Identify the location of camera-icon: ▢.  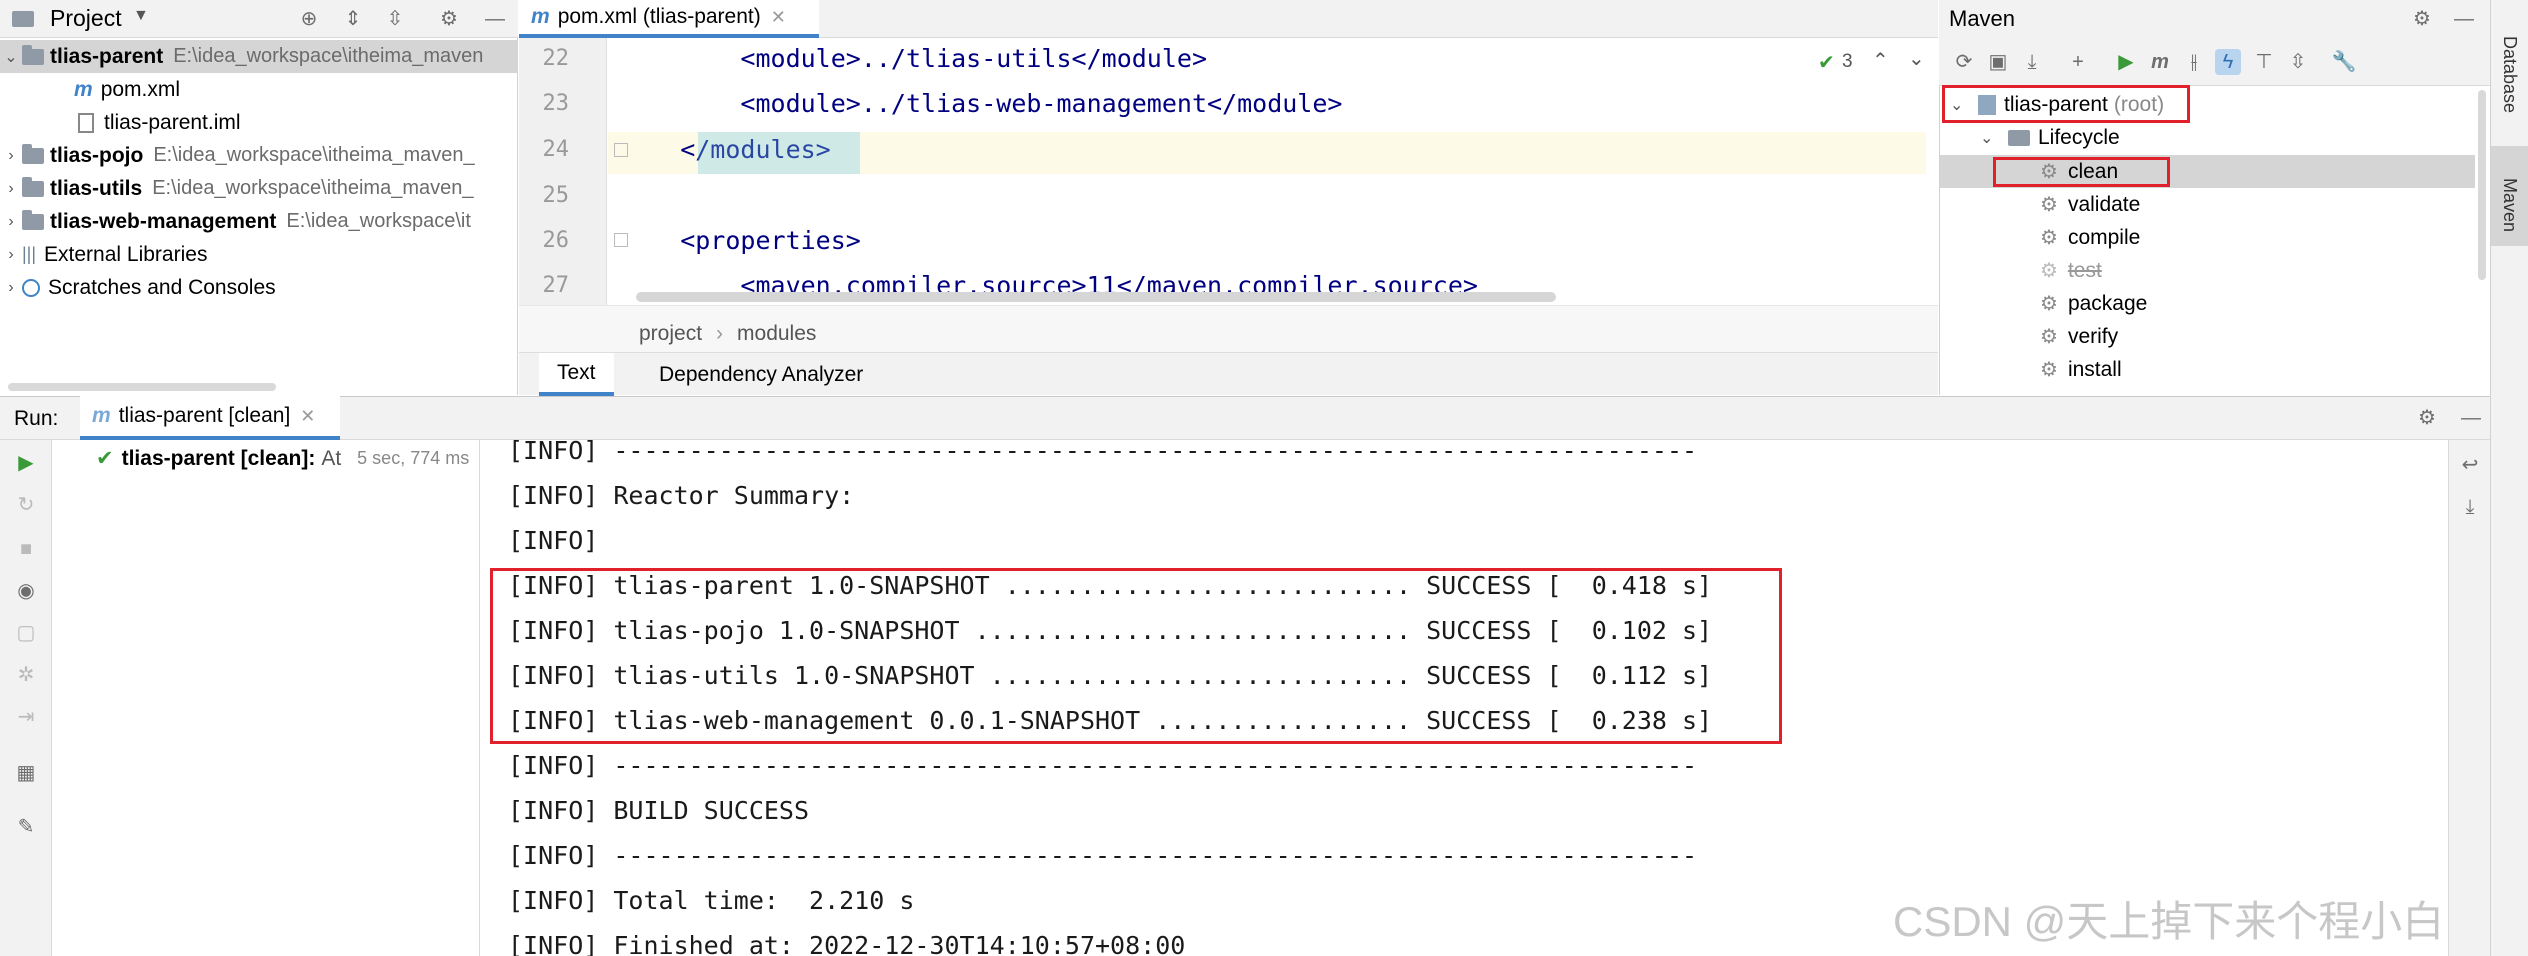
(26, 633).